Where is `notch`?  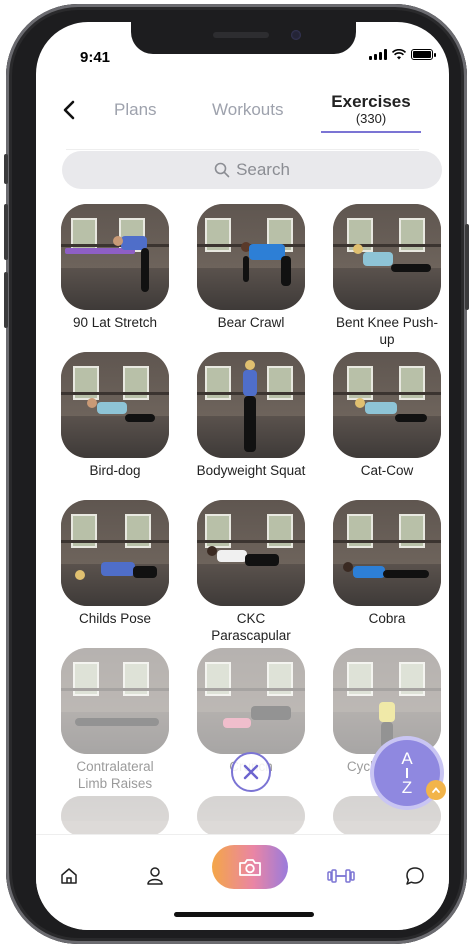 notch is located at coordinates (243, 38).